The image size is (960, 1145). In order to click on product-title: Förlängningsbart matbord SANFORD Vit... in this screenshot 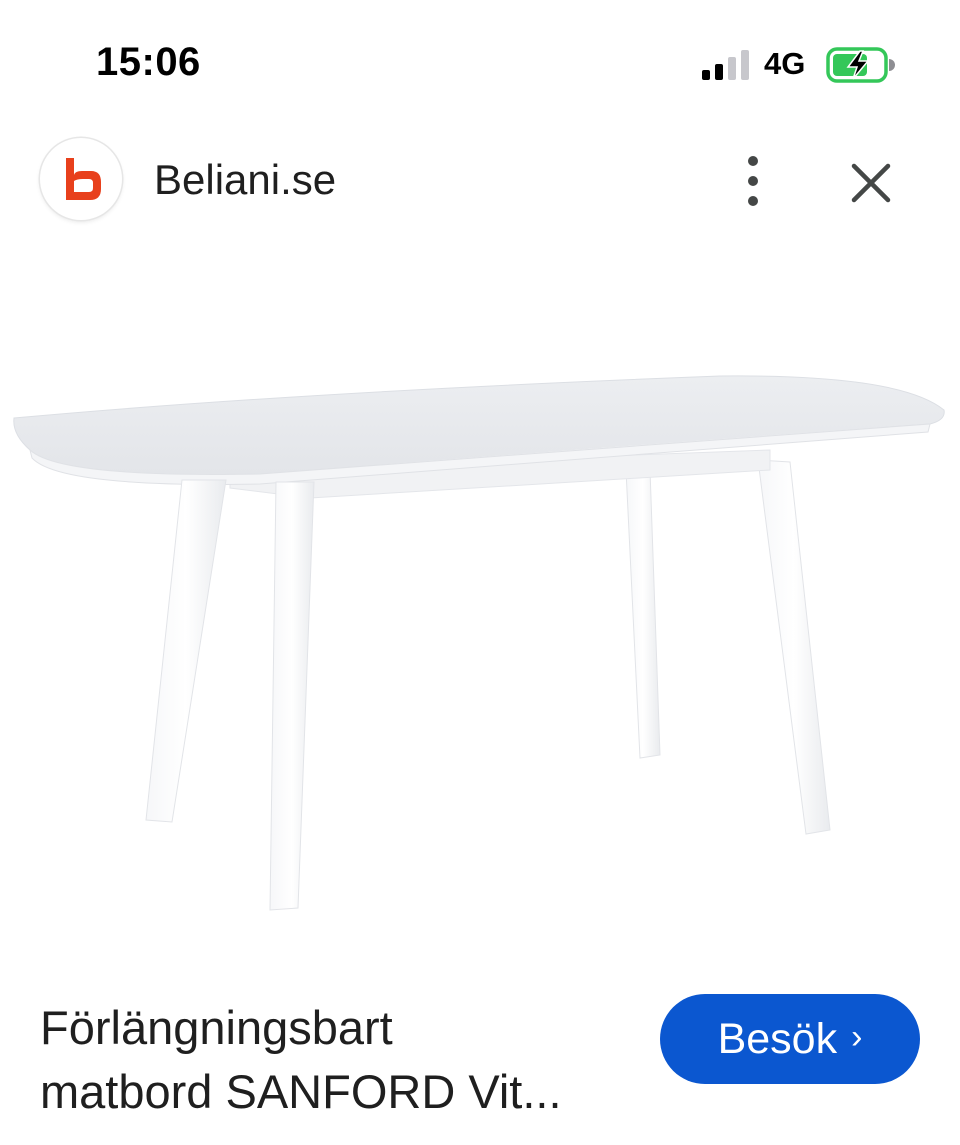, I will do `click(340, 1060)`.